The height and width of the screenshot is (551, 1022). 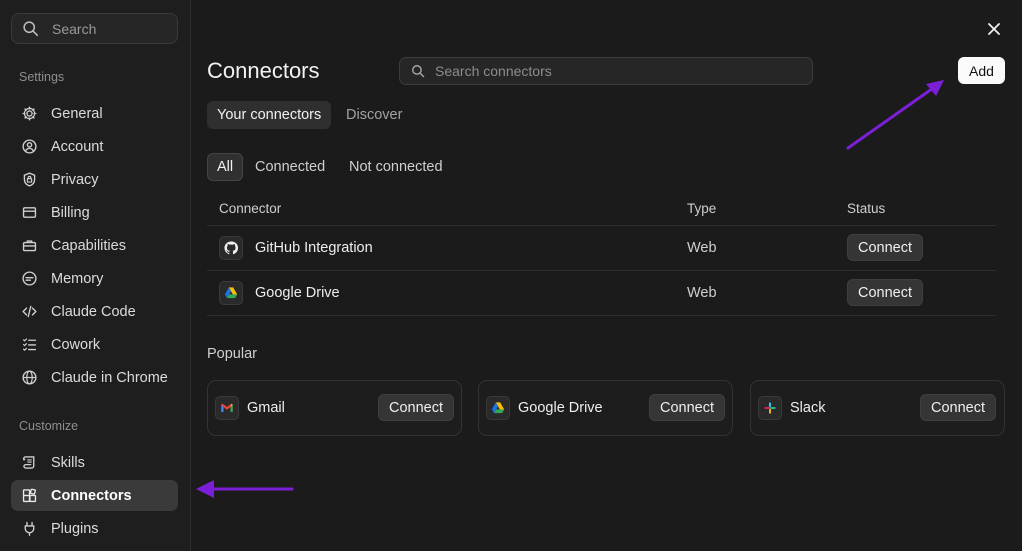 What do you see at coordinates (225, 167) in the screenshot?
I see `filter-all: All` at bounding box center [225, 167].